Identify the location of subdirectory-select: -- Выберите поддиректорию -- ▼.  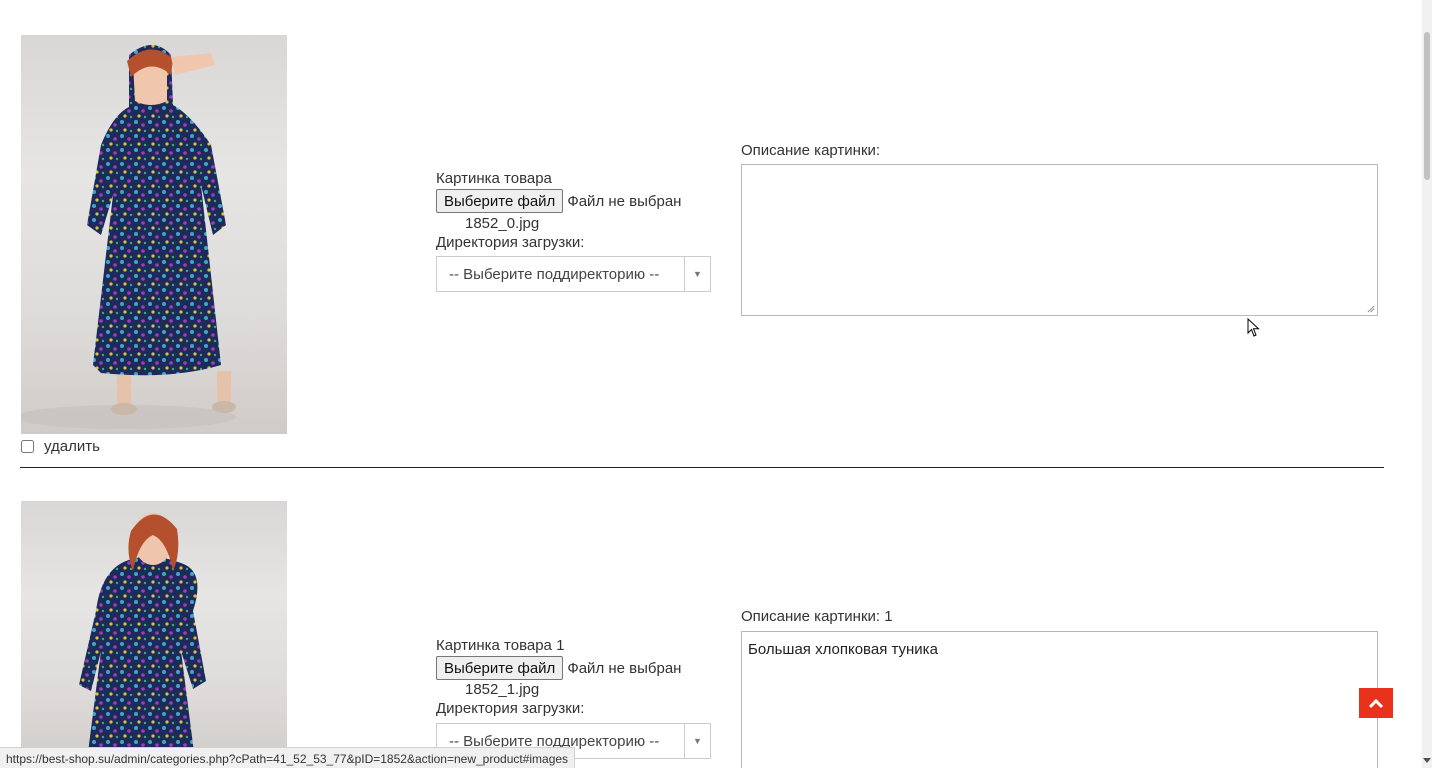
(573, 274).